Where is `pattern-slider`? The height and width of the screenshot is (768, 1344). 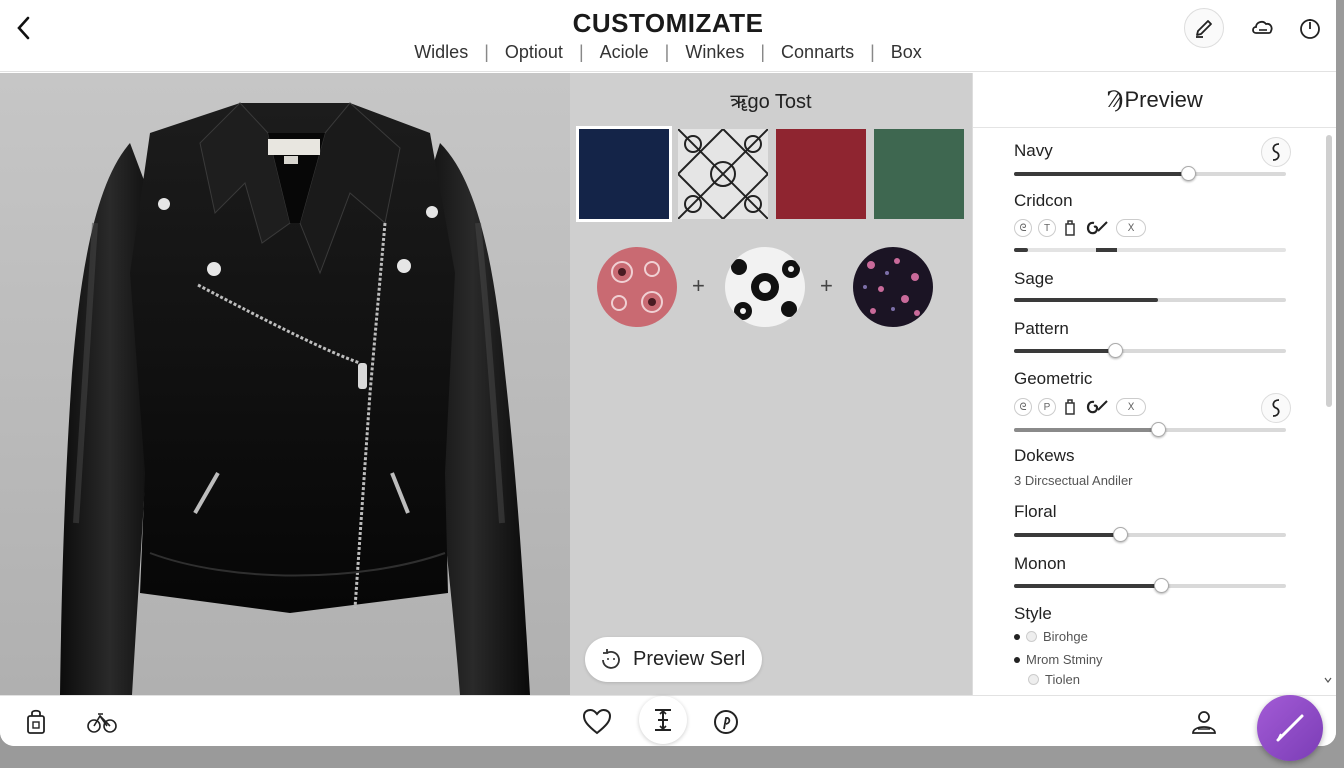
pattern-slider is located at coordinates (1150, 350).